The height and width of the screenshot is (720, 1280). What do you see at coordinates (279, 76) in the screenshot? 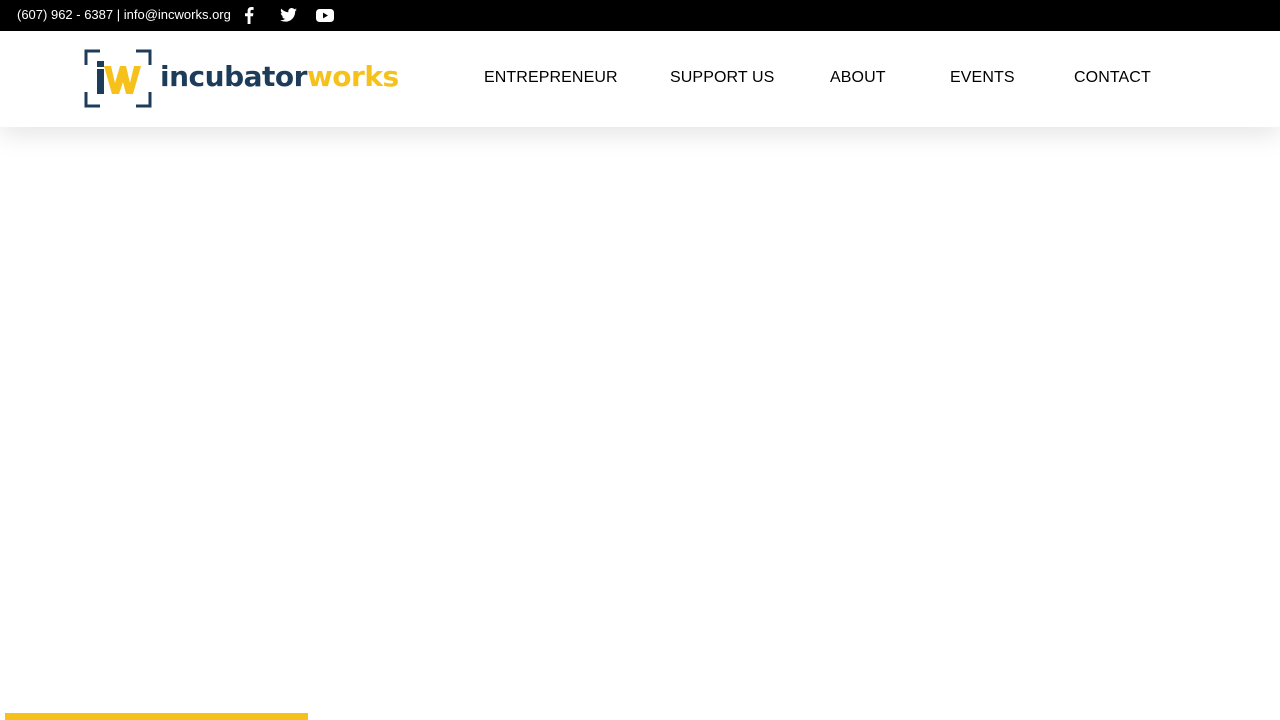
I see `logo-wordmark: incubatorworks` at bounding box center [279, 76].